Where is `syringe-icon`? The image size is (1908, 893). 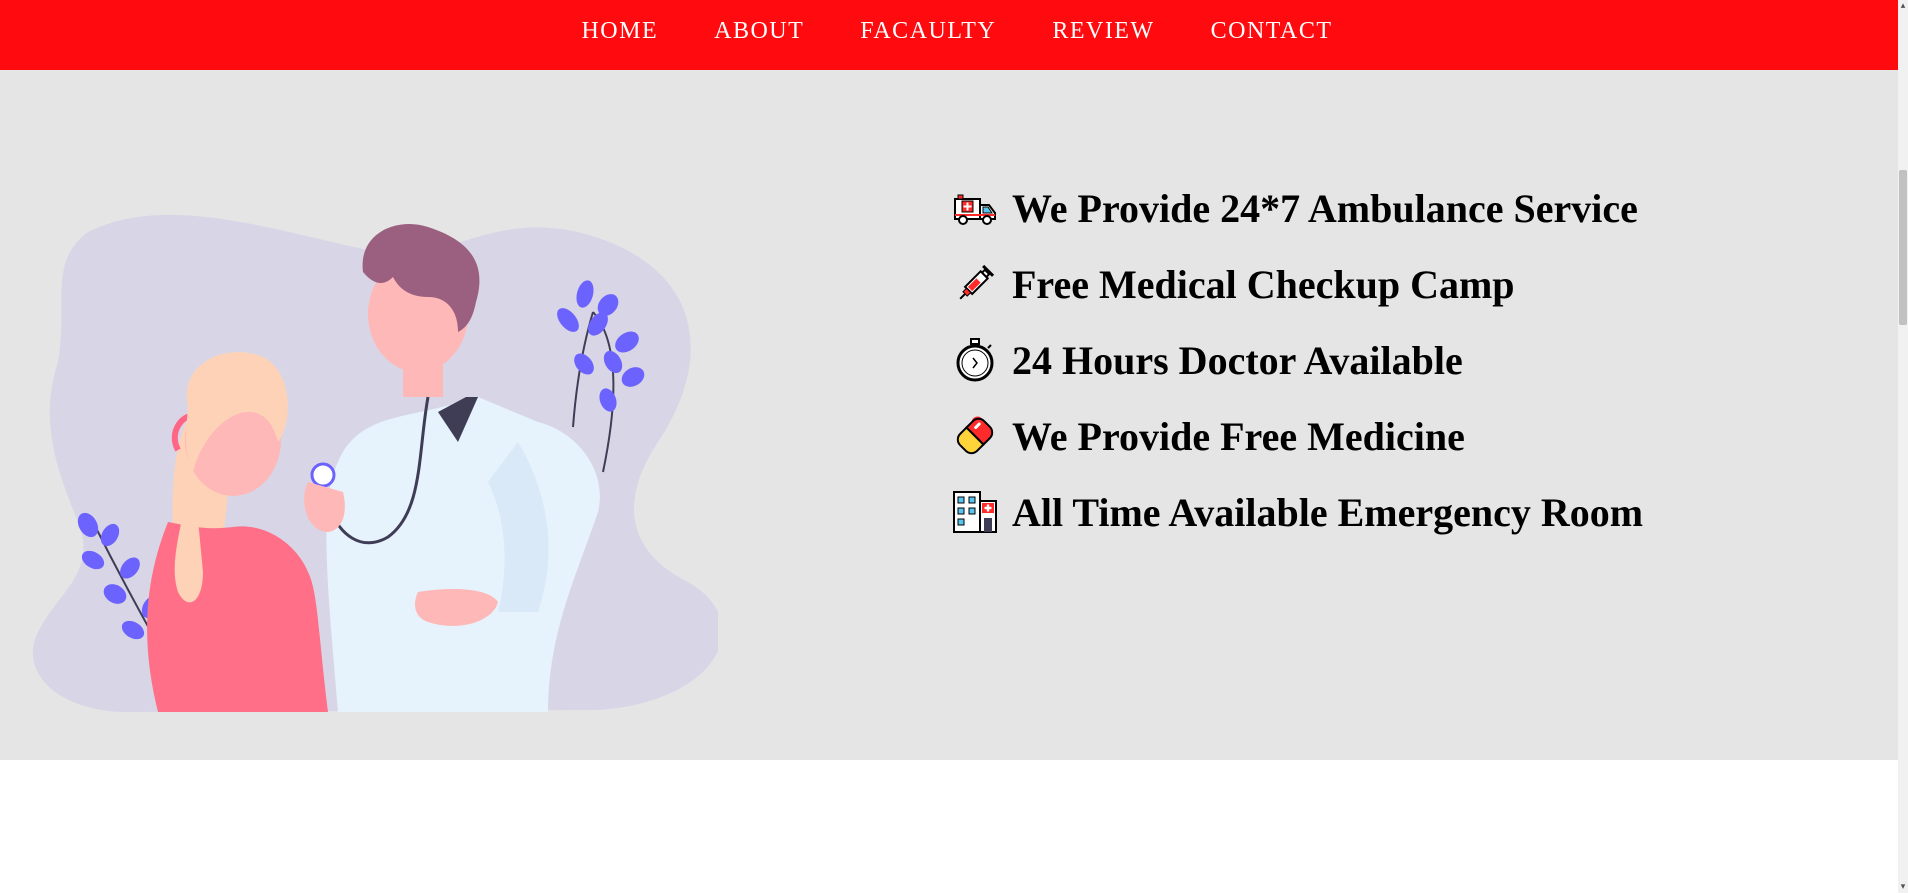 syringe-icon is located at coordinates (977, 282).